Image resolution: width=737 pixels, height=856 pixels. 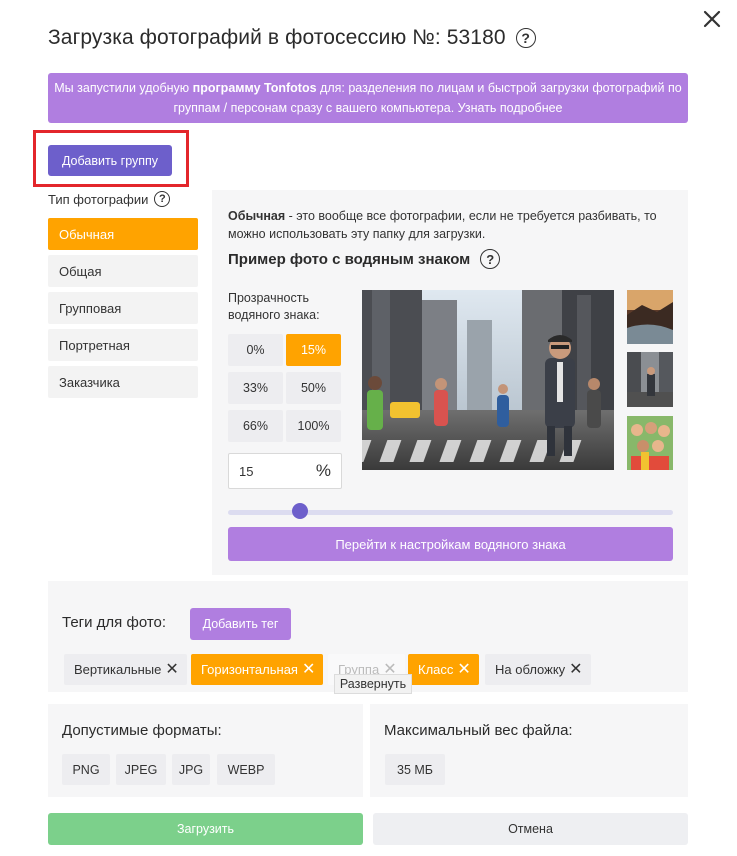 I want to click on max-weight-box: Максимальный вес файла: 35 МБ, so click(x=529, y=750).